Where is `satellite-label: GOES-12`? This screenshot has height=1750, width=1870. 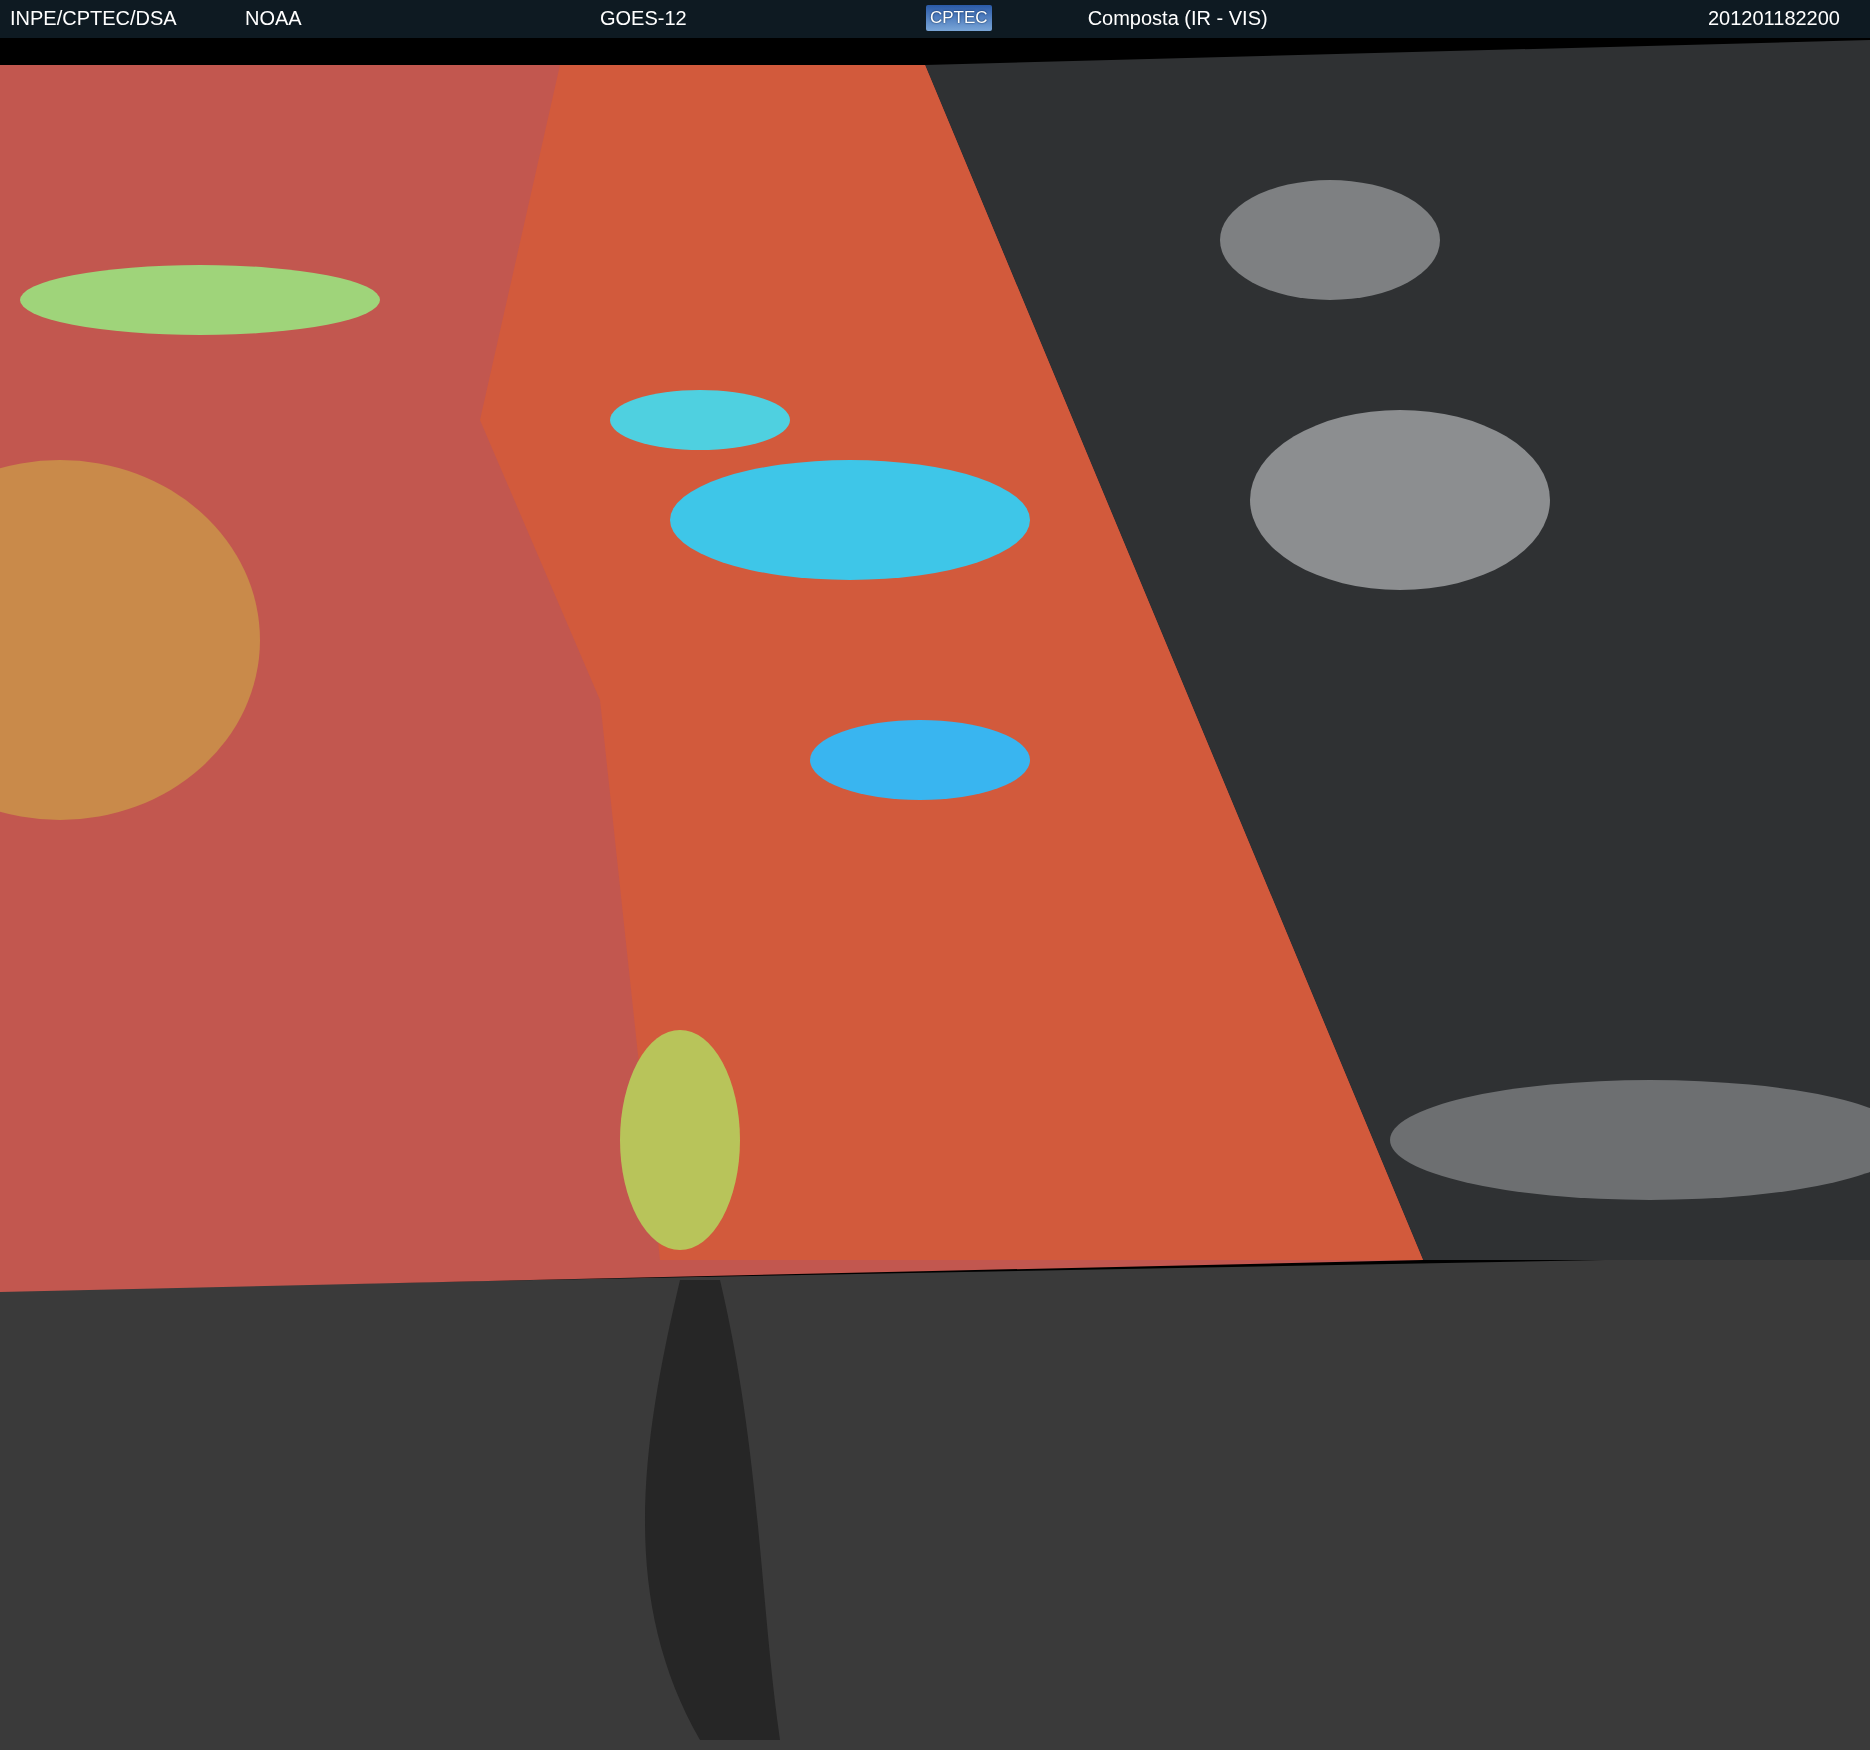 satellite-label: GOES-12 is located at coordinates (644, 18).